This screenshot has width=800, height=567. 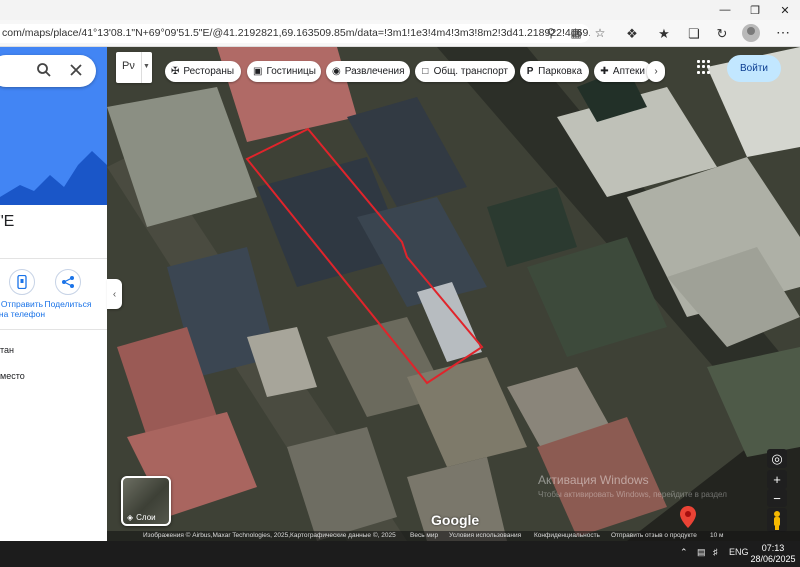 What do you see at coordinates (783, 33) in the screenshot?
I see `more-menu-icon: ⋯` at bounding box center [783, 33].